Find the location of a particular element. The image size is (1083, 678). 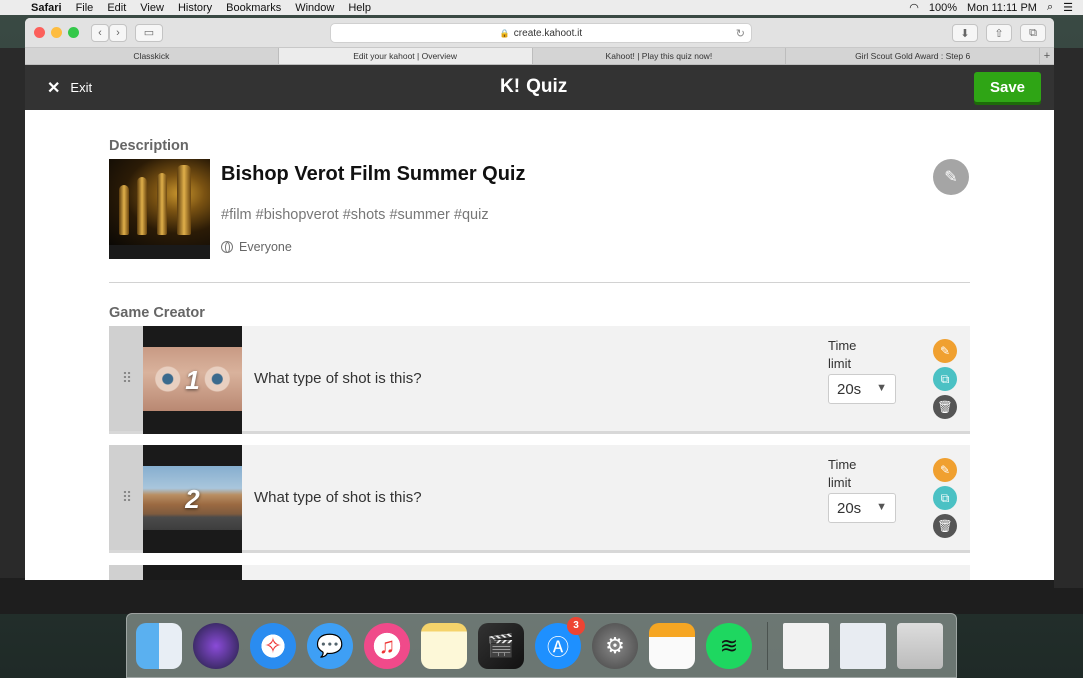

safari-icon: ✧ is located at coordinates (273, 645).